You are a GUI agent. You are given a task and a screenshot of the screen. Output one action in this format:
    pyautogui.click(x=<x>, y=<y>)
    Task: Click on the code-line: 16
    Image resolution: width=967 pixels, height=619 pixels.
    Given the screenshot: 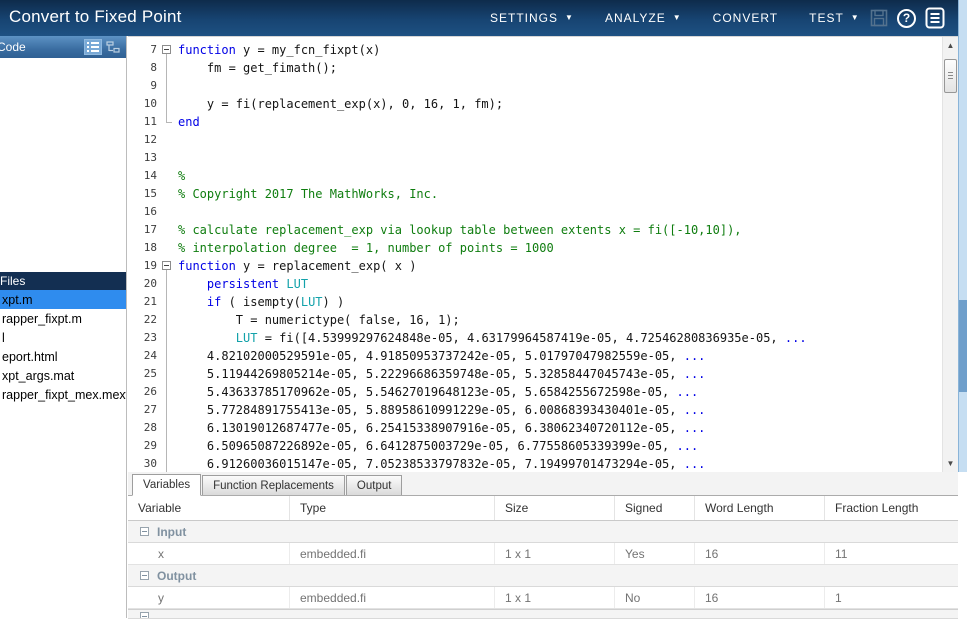 What is the action you would take?
    pyautogui.click(x=535, y=212)
    